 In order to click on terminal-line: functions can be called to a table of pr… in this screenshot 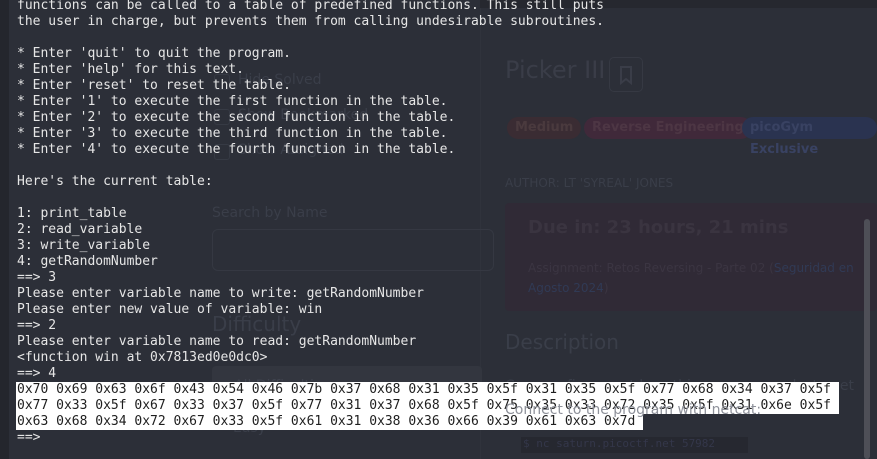, I will do `click(310, 6)`.